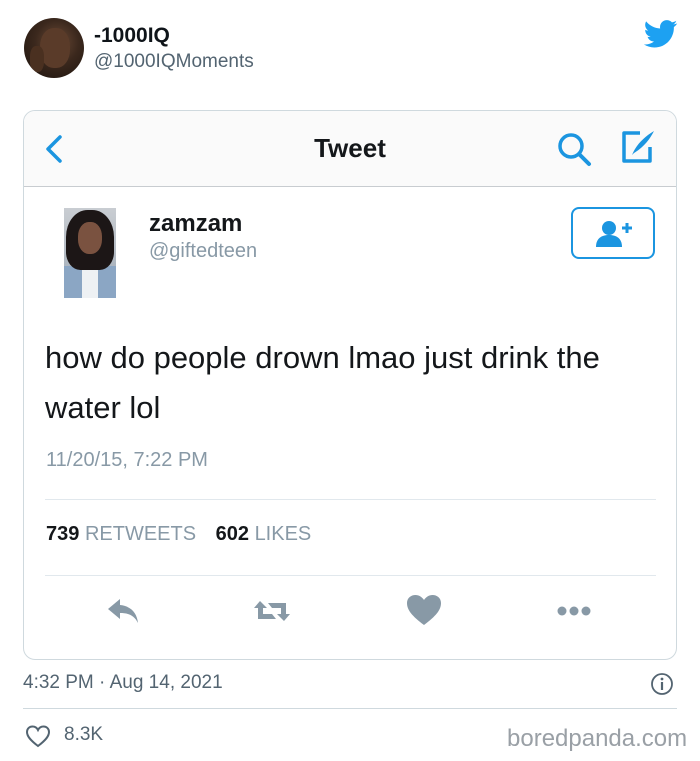  I want to click on reply-icon, so click(124, 611).